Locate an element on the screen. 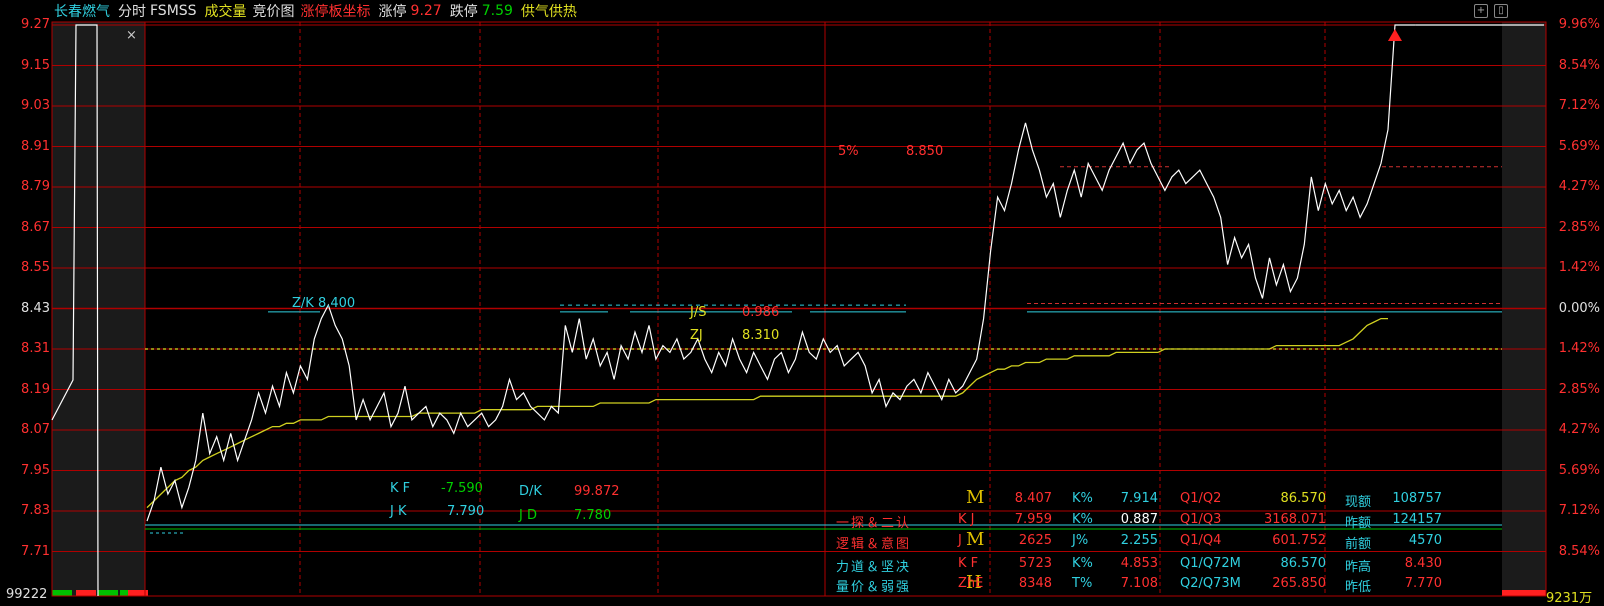 This screenshot has width=1604, height=606. row-code: ZhE is located at coordinates (971, 583).